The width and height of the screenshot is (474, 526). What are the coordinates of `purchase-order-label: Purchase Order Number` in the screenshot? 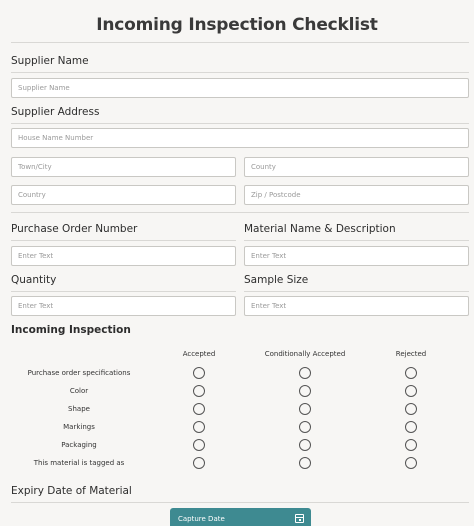 It's located at (74, 229).